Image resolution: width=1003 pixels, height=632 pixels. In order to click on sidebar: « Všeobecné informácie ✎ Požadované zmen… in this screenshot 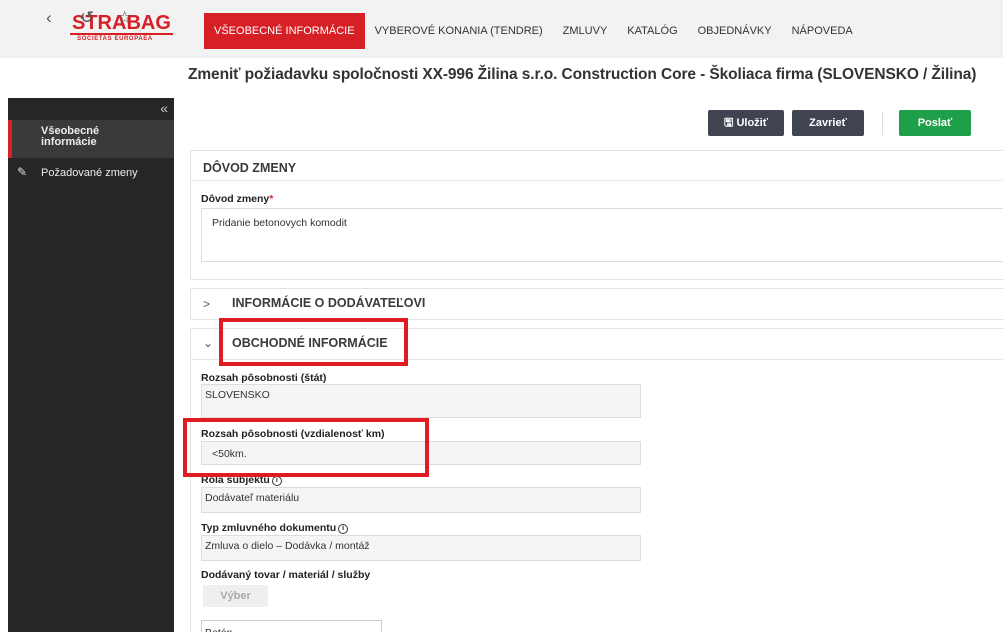, I will do `click(91, 365)`.